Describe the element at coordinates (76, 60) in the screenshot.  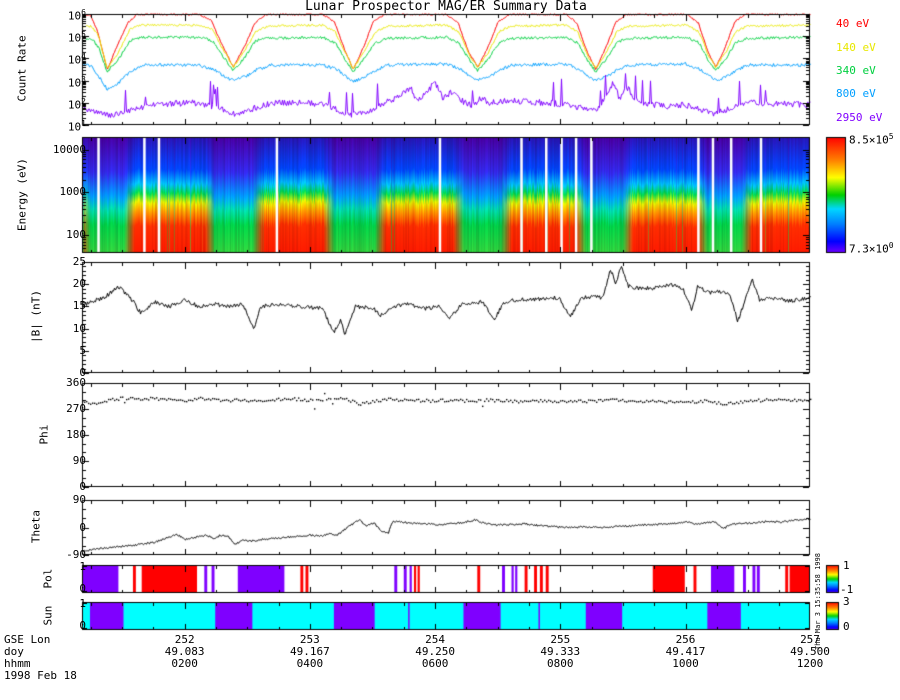
I see `y-tick-label: 104` at that location.